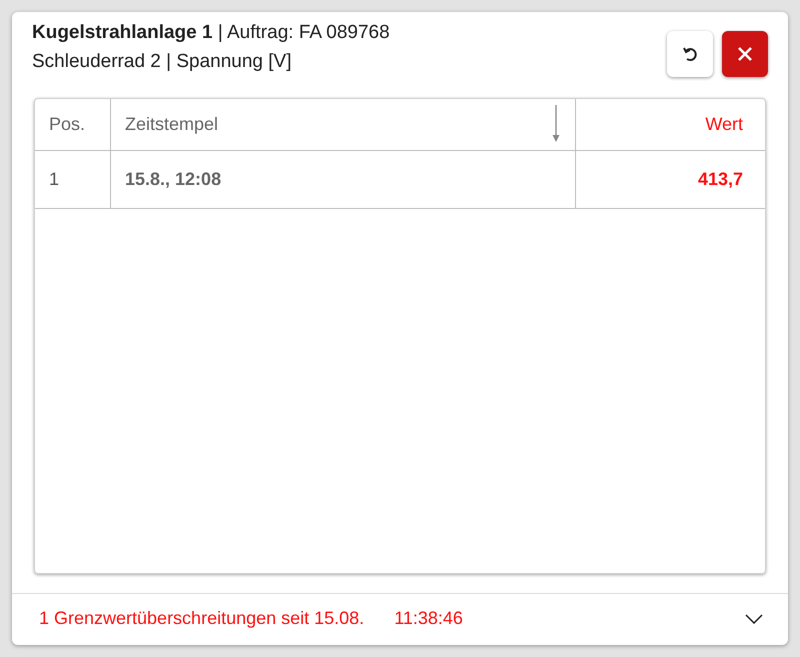 The height and width of the screenshot is (657, 800). What do you see at coordinates (556, 124) in the screenshot?
I see `sort-arrow-icon` at bounding box center [556, 124].